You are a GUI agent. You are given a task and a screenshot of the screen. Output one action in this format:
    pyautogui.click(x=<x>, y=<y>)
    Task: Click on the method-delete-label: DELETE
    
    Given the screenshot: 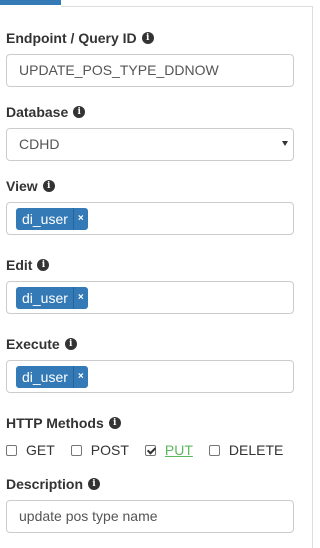 What is the action you would take?
    pyautogui.click(x=256, y=450)
    